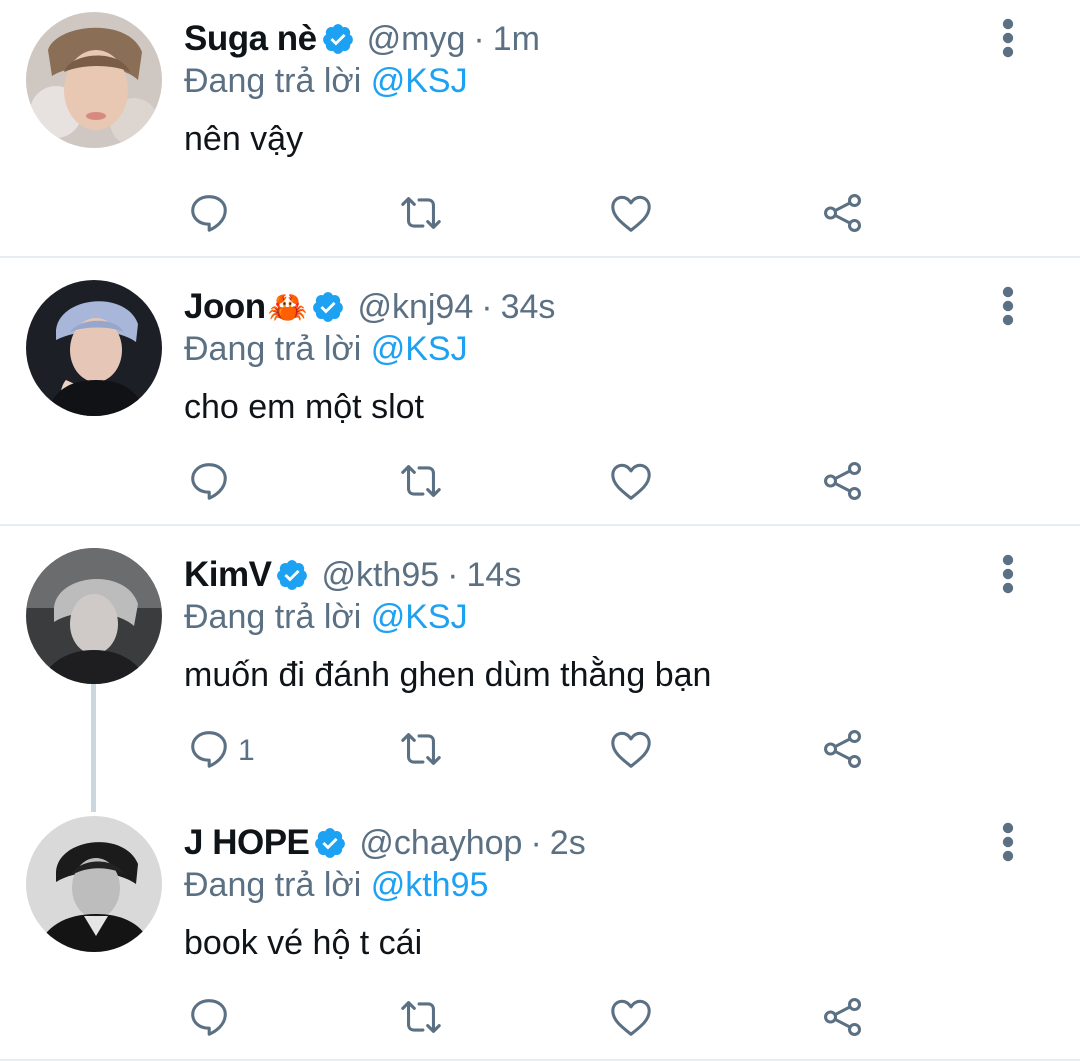 This screenshot has width=1080, height=1061. I want to click on timestamp: 34s, so click(528, 307).